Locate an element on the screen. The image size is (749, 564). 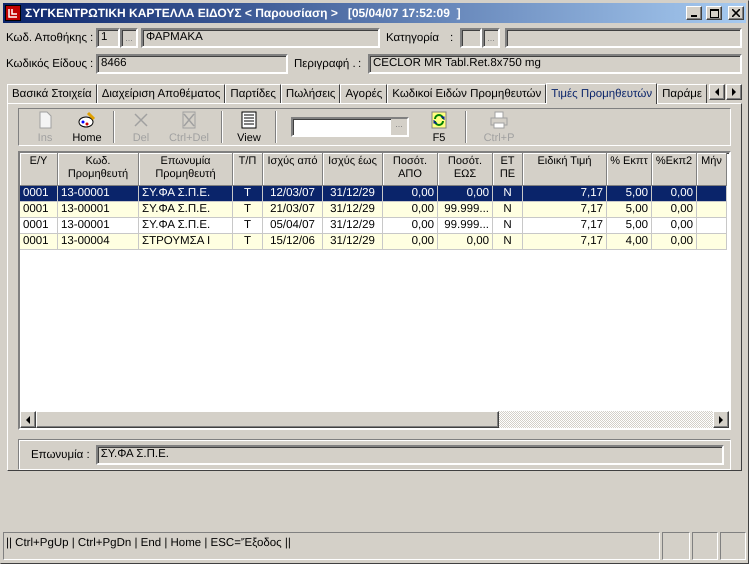
column-header: Μήν is located at coordinates (712, 169).